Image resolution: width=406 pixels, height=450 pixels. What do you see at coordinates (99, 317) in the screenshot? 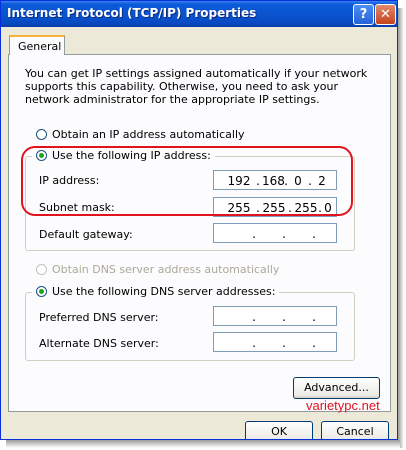
I see `preferred-dns-label: Preferred DNS server:` at bounding box center [99, 317].